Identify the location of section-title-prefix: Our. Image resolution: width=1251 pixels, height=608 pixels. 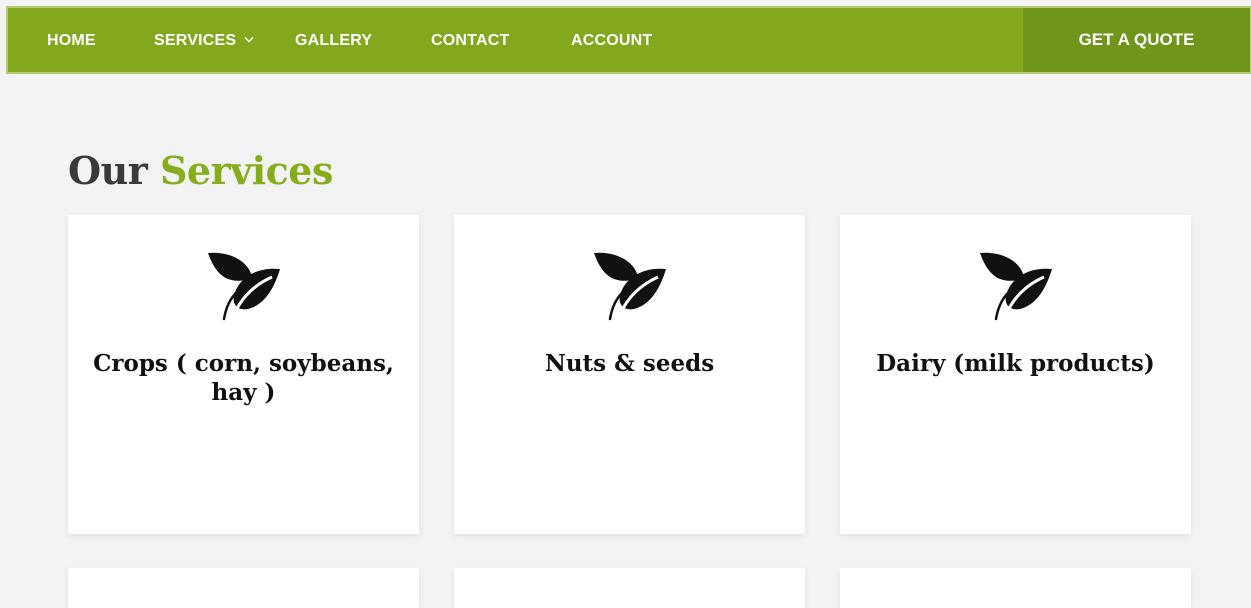
(108, 170).